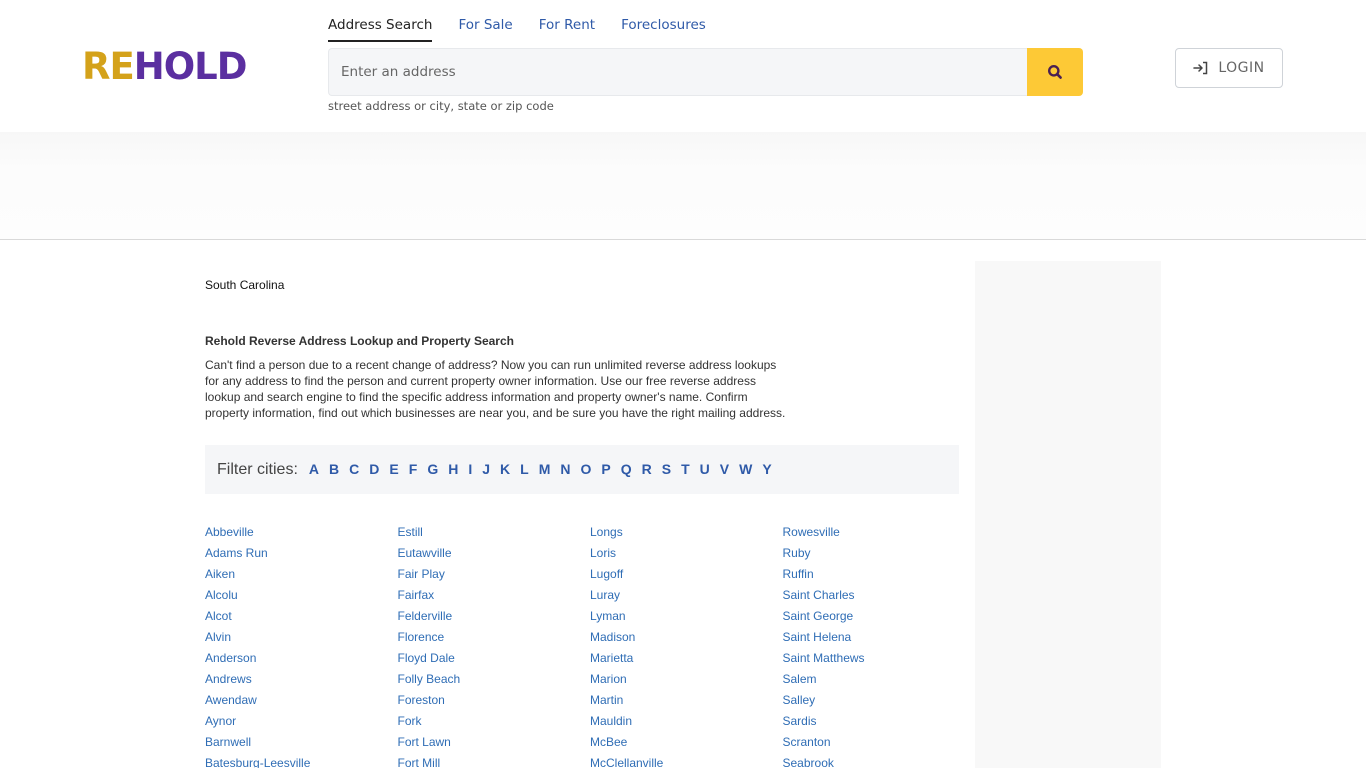 This screenshot has height=768, width=1366. I want to click on filter-letter-o: O, so click(586, 469).